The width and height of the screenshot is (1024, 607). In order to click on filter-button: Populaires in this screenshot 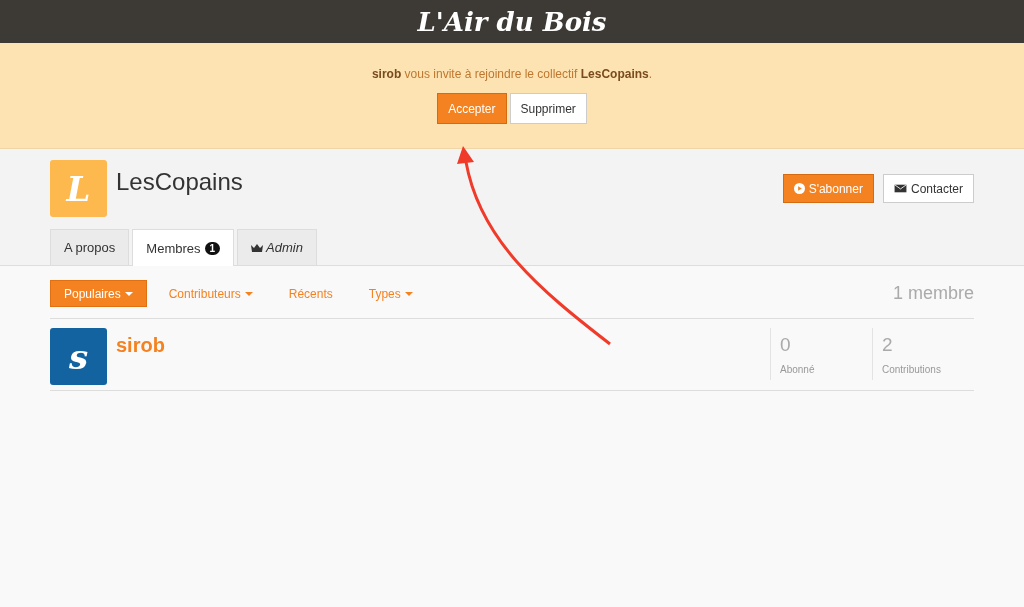, I will do `click(98, 293)`.